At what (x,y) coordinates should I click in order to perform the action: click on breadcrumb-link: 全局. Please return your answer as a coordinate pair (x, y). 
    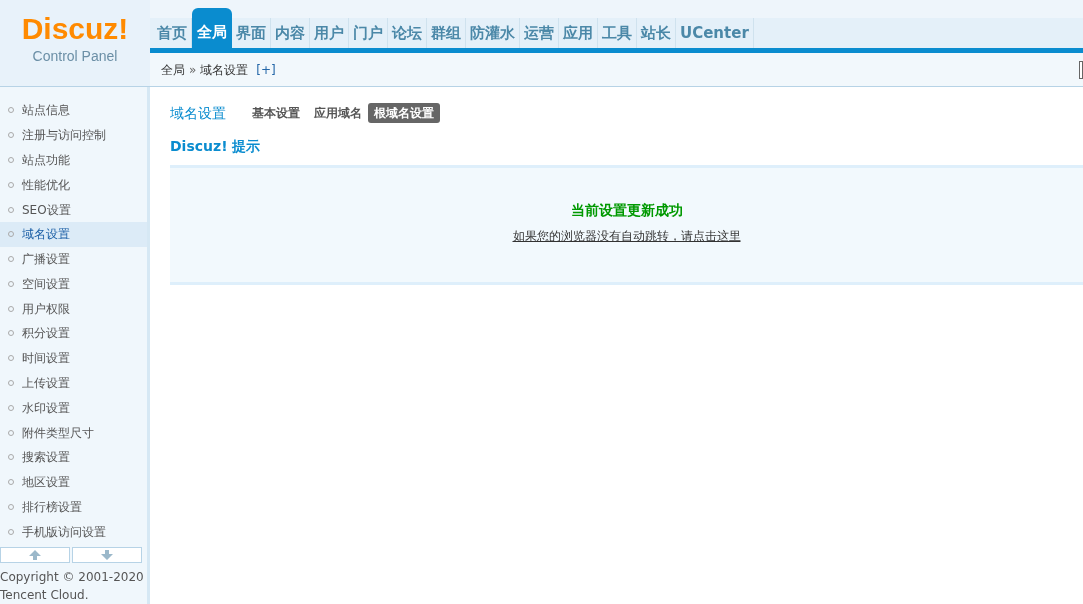
    Looking at the image, I should click on (173, 69).